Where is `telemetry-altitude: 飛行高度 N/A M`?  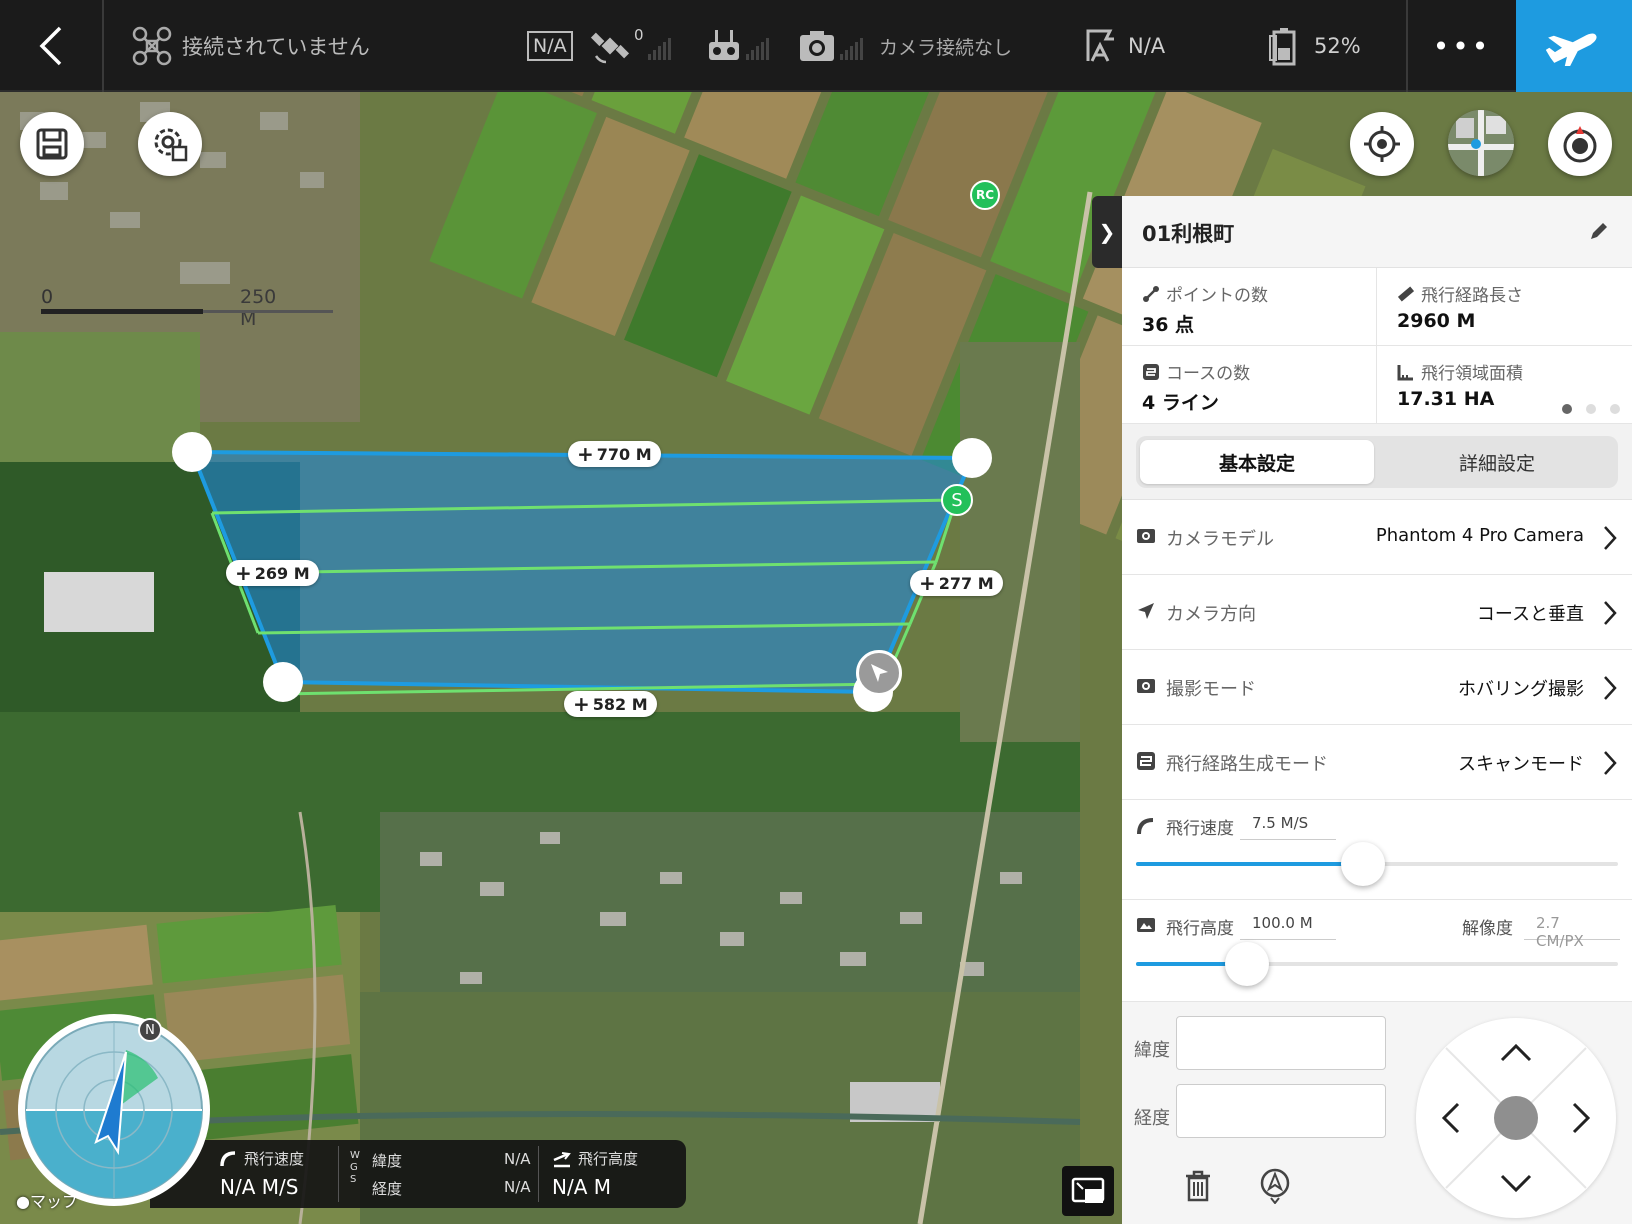
telemetry-altitude: 飛行高度 N/A M is located at coordinates (595, 1175).